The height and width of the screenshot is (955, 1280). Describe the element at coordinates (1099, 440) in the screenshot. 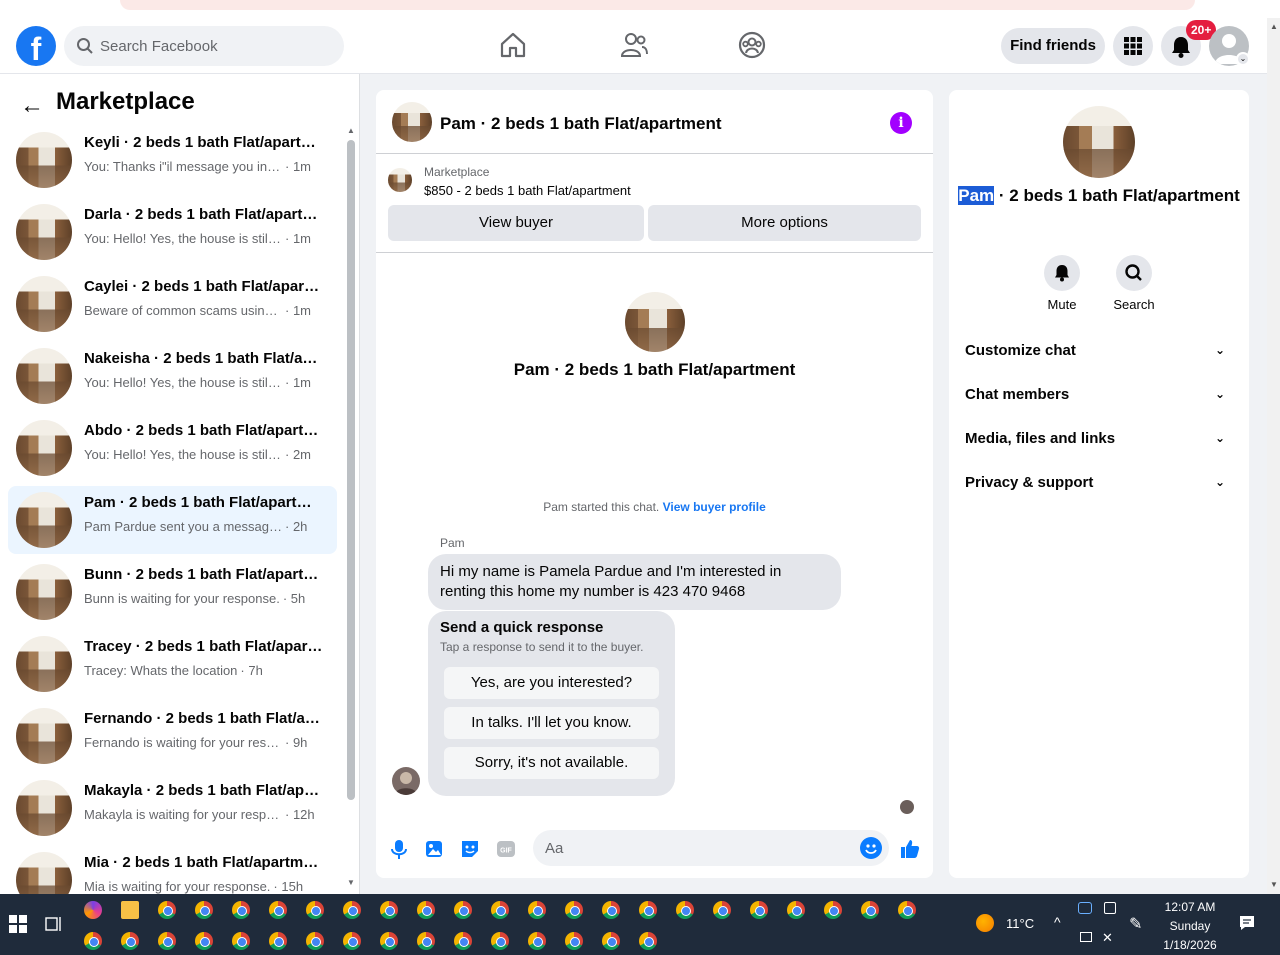

I see `media-files-links-row: Media, files and links ⌄` at that location.